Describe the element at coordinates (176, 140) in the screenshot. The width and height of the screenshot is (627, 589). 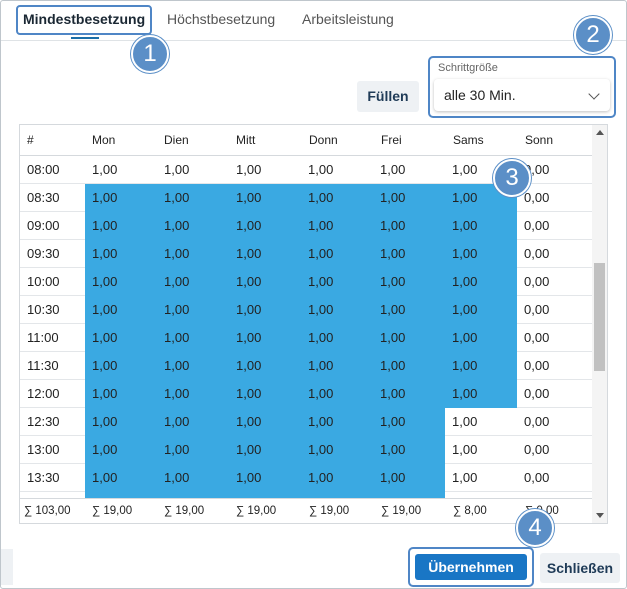
I see `column-header: Dien` at that location.